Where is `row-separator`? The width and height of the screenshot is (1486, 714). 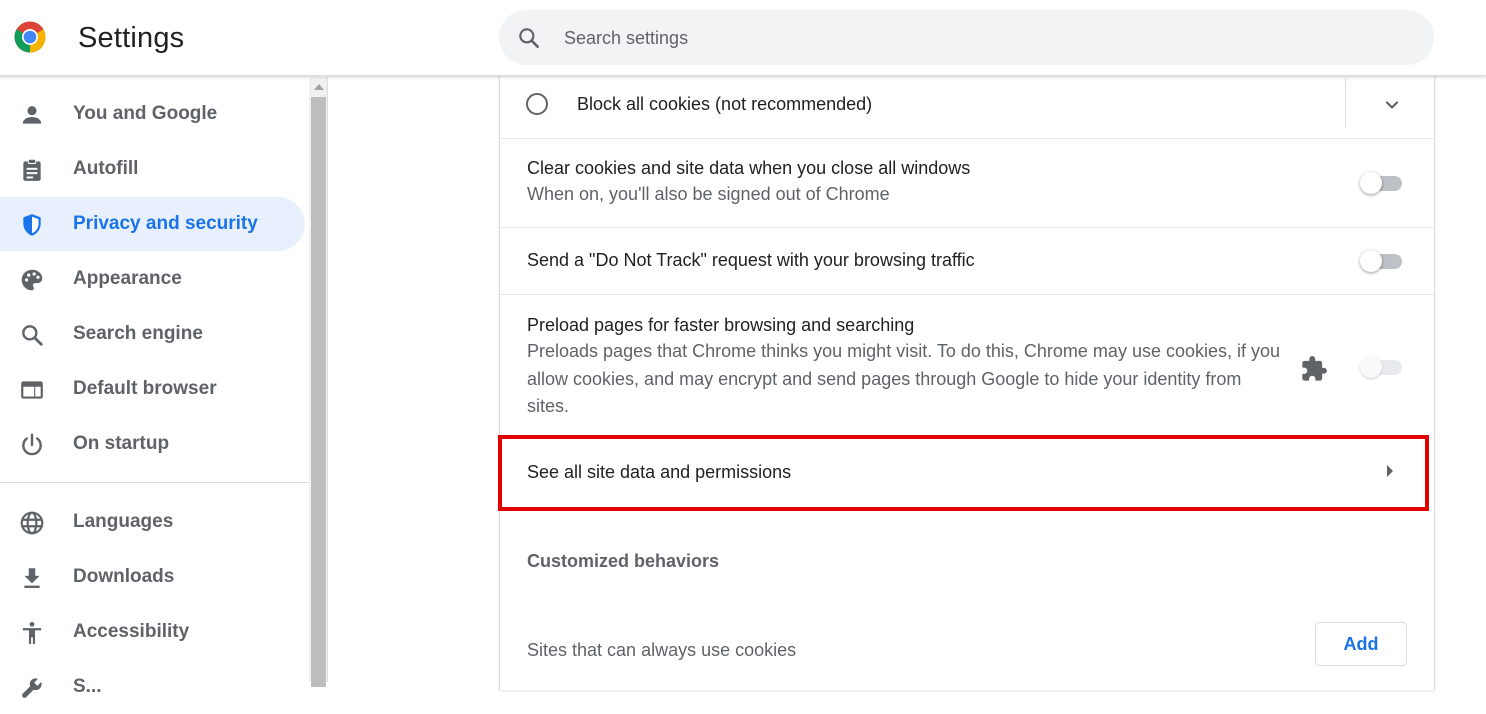 row-separator is located at coordinates (1345, 103).